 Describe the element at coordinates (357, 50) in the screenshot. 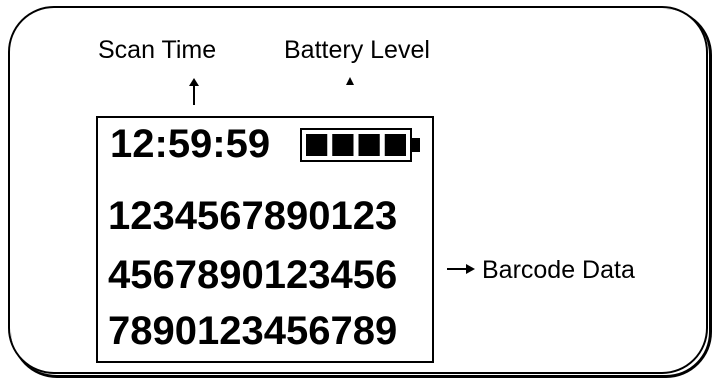

I see `battery-level-label: Battery Level` at that location.